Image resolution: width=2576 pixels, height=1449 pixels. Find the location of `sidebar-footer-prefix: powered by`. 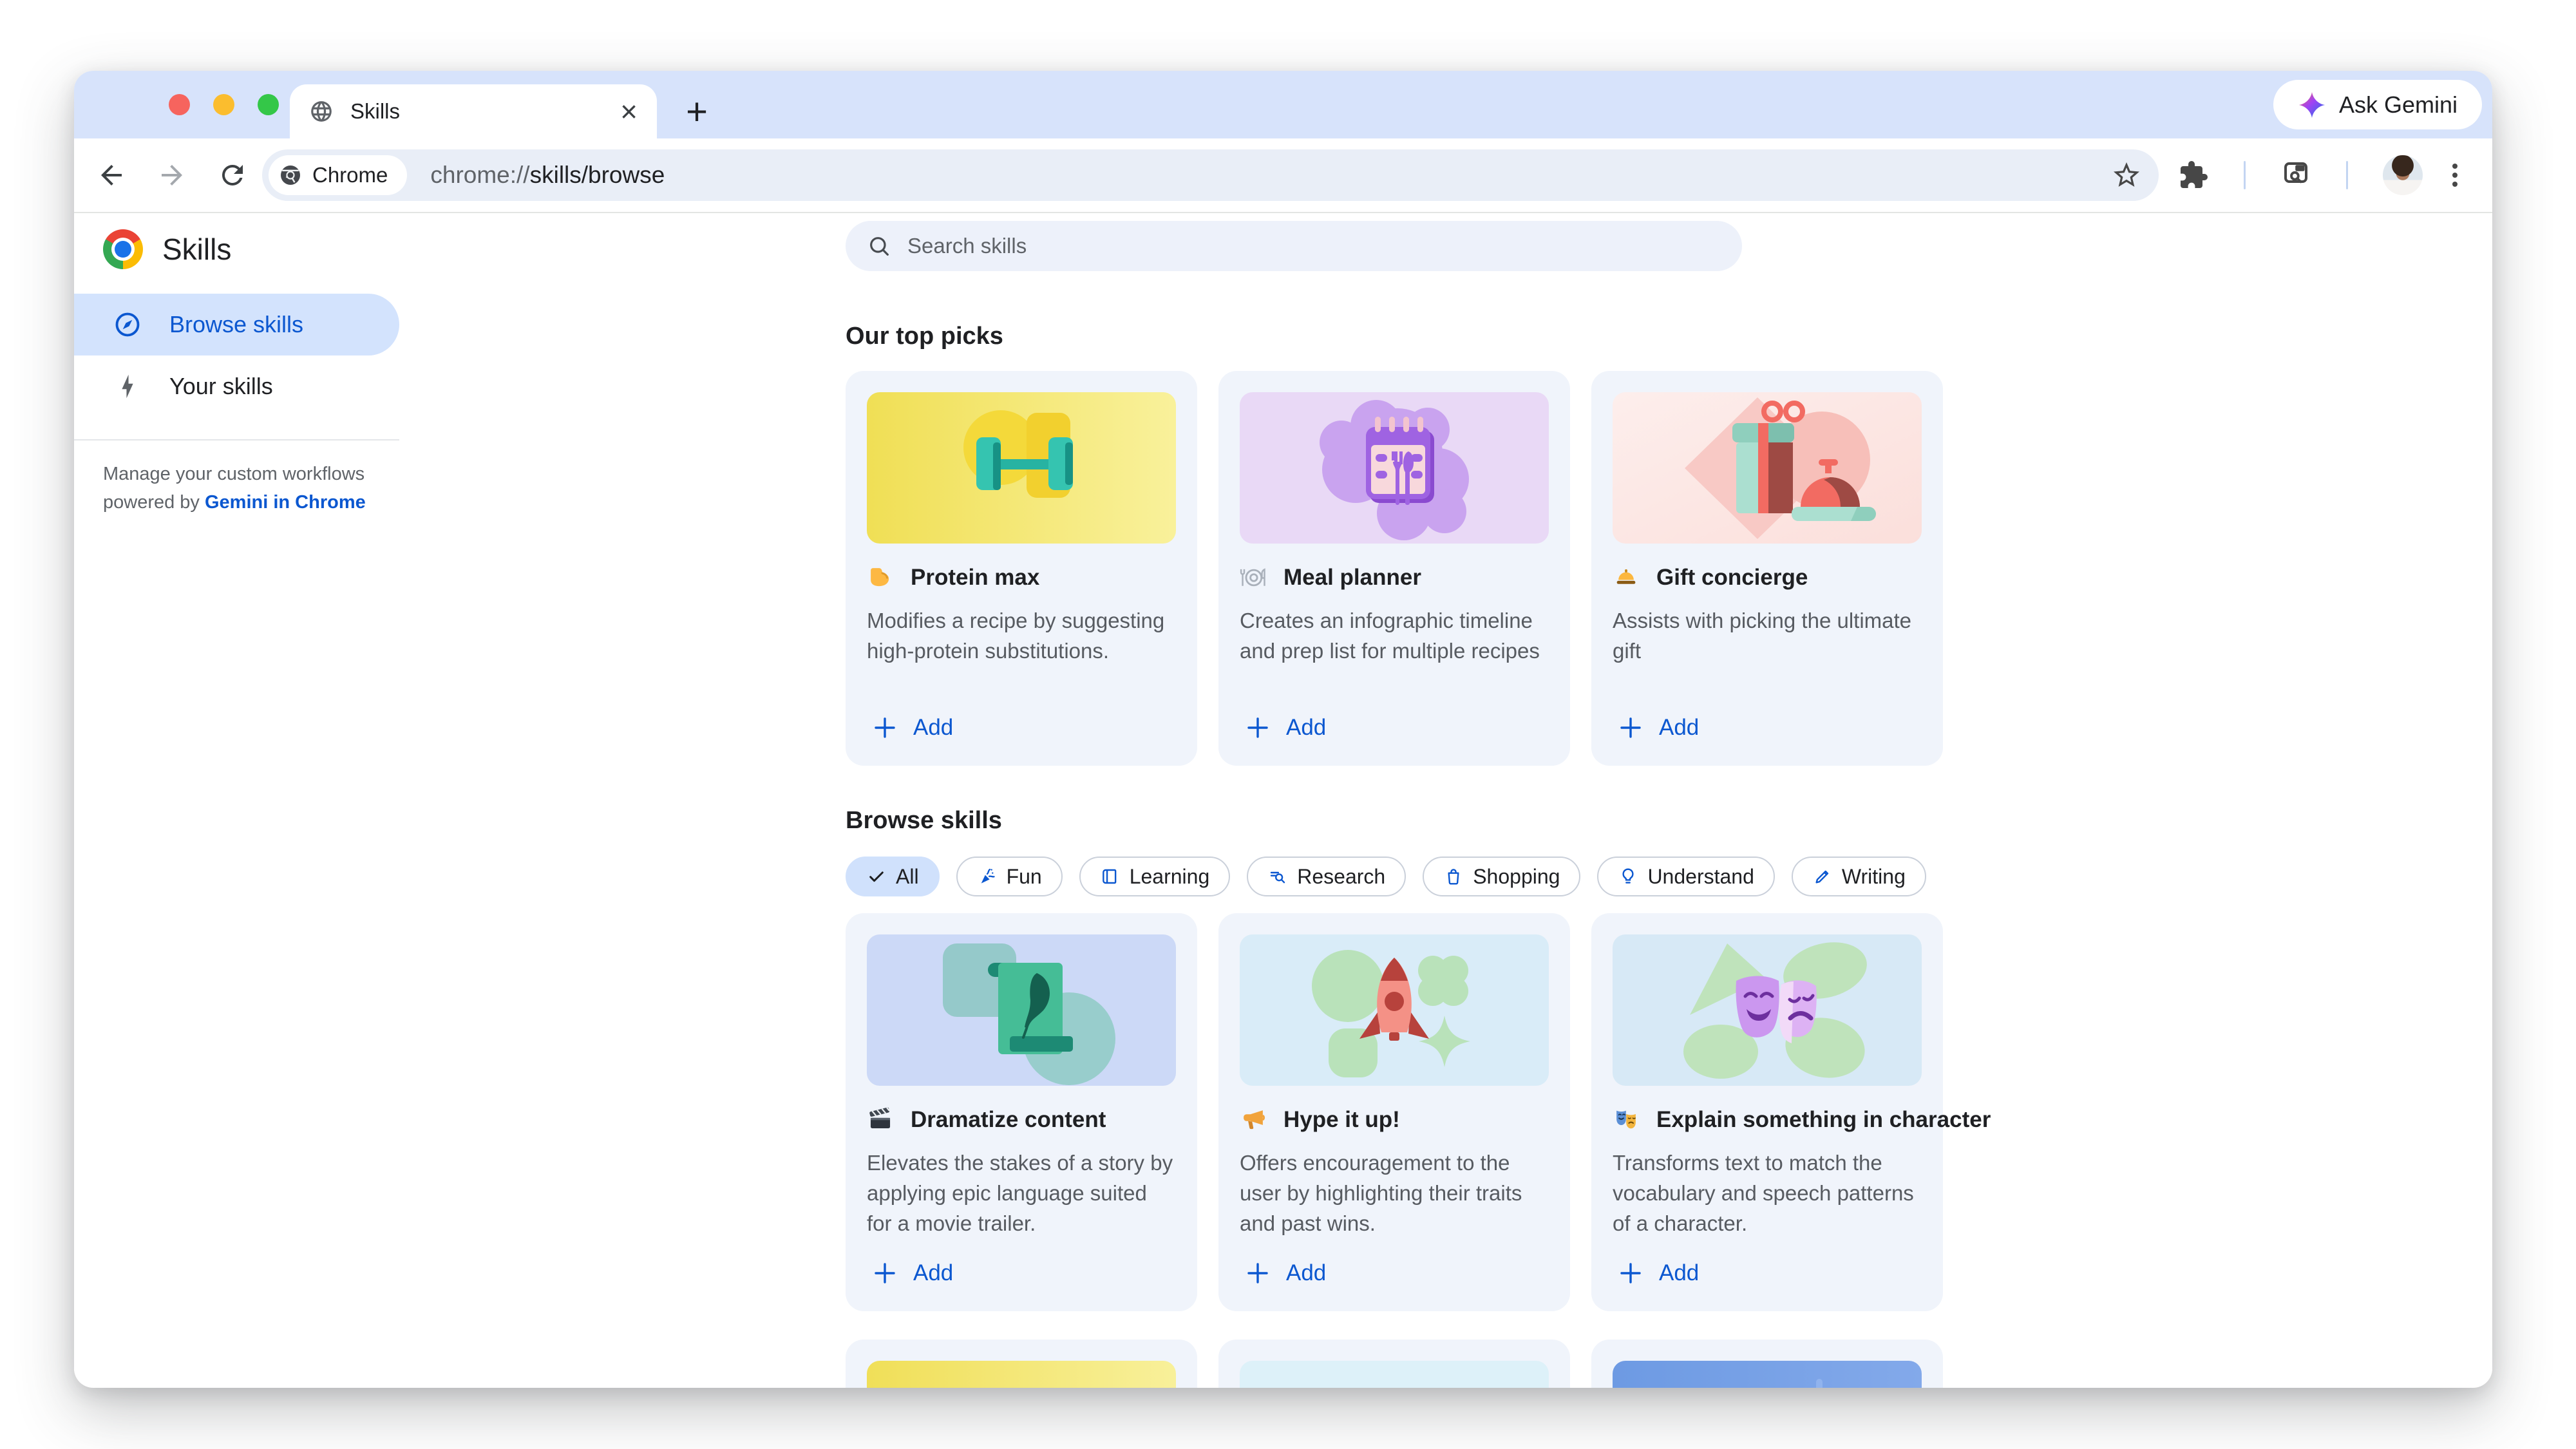

sidebar-footer-prefix: powered by is located at coordinates (154, 502).